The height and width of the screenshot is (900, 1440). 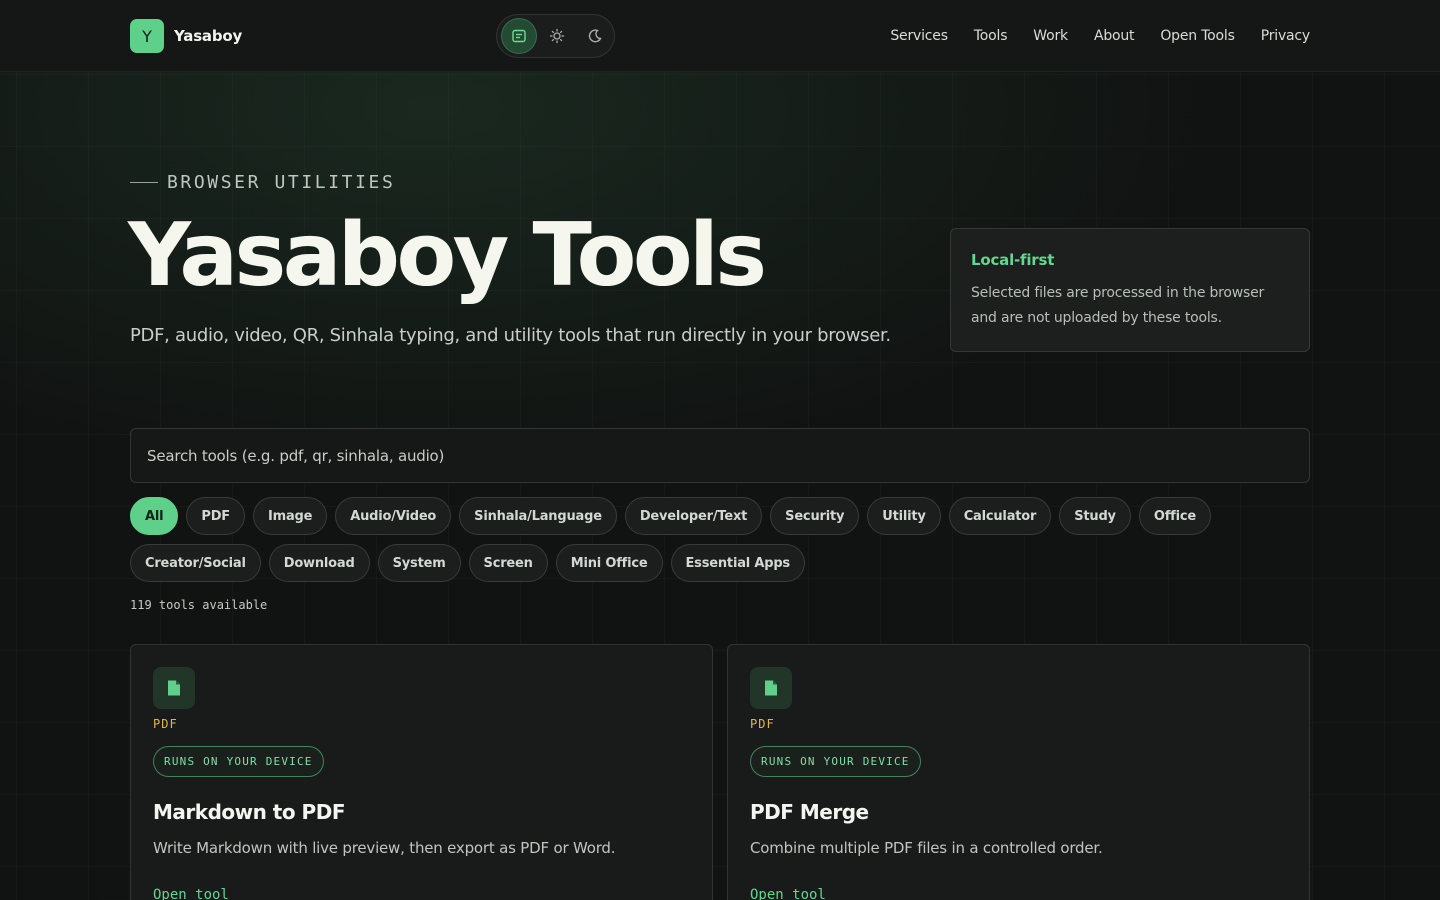 What do you see at coordinates (249, 812) in the screenshot?
I see `tool-title: Markdown to PDF` at bounding box center [249, 812].